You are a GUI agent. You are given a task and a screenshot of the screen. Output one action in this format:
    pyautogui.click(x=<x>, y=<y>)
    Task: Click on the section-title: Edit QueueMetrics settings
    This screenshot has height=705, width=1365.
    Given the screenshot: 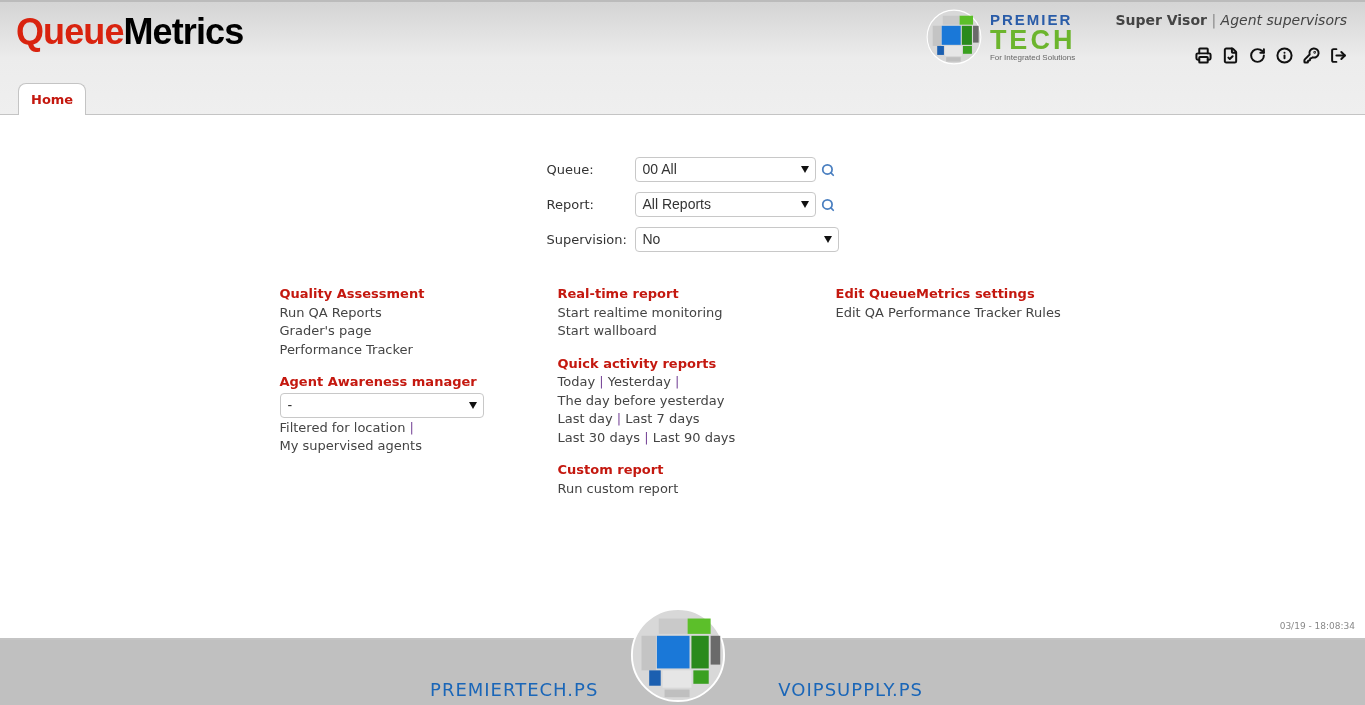 What is the action you would take?
    pyautogui.click(x=935, y=294)
    